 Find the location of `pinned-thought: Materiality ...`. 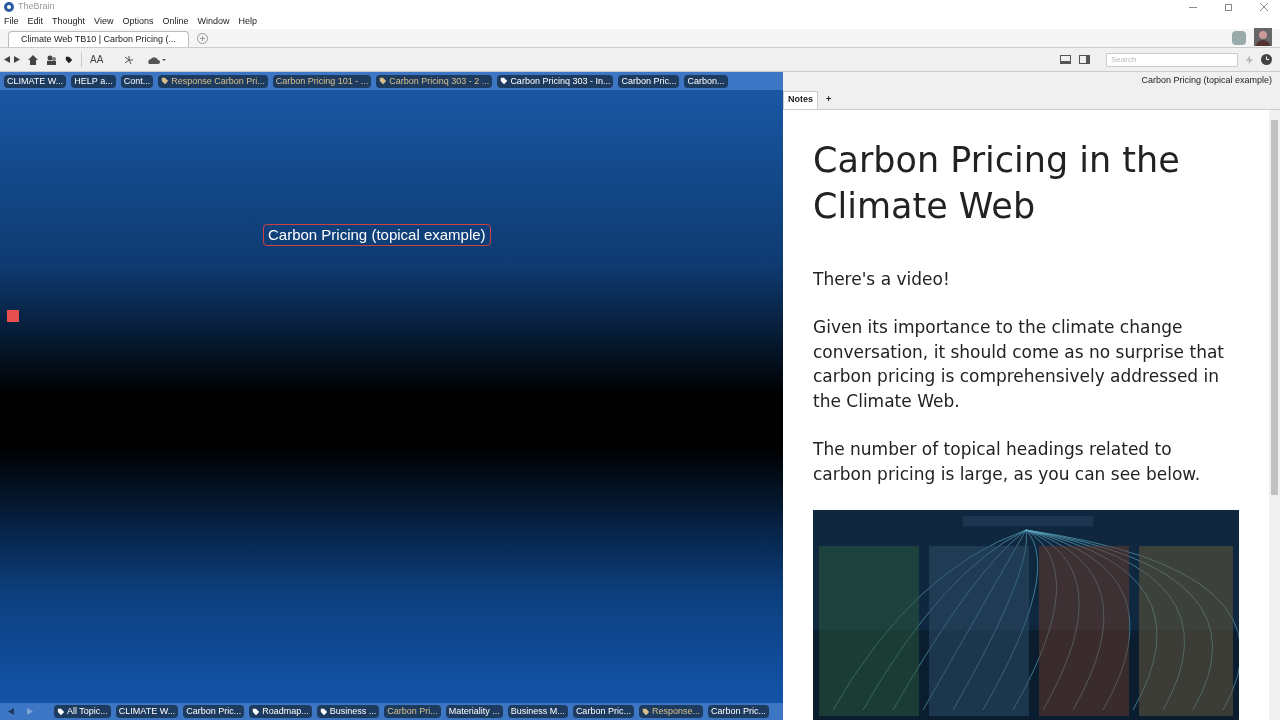

pinned-thought: Materiality ... is located at coordinates (474, 711).